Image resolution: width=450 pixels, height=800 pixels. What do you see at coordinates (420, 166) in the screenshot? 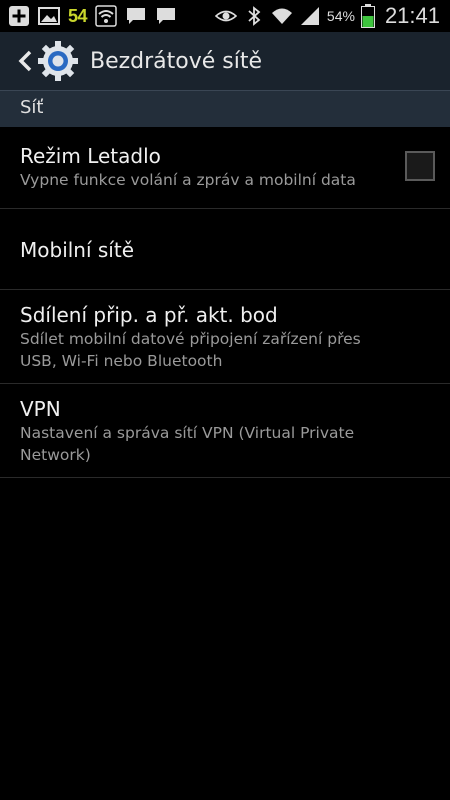
I see `airplane-mode-checkbox` at bounding box center [420, 166].